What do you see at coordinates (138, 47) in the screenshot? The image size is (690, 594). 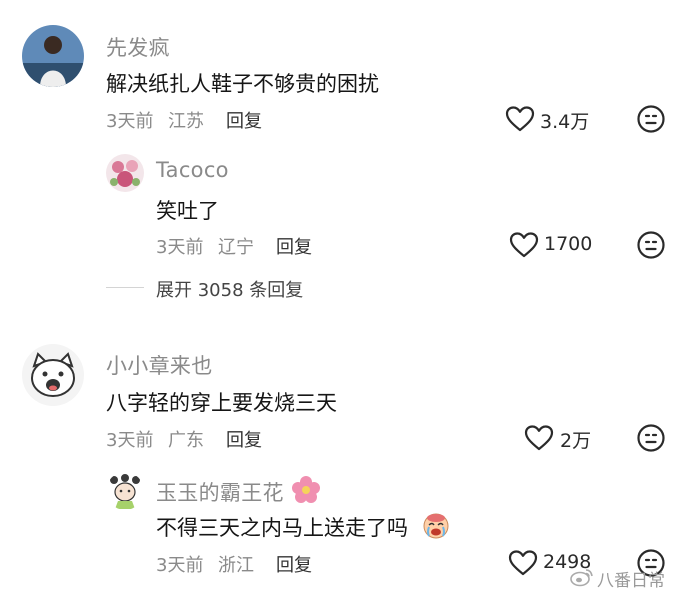 I see `commenter-name: 先发疯` at bounding box center [138, 47].